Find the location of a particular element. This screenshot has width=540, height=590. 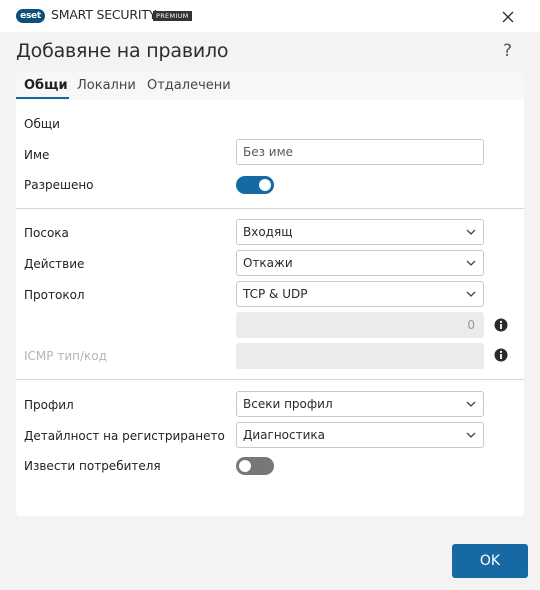

icmp-input is located at coordinates (360, 356).